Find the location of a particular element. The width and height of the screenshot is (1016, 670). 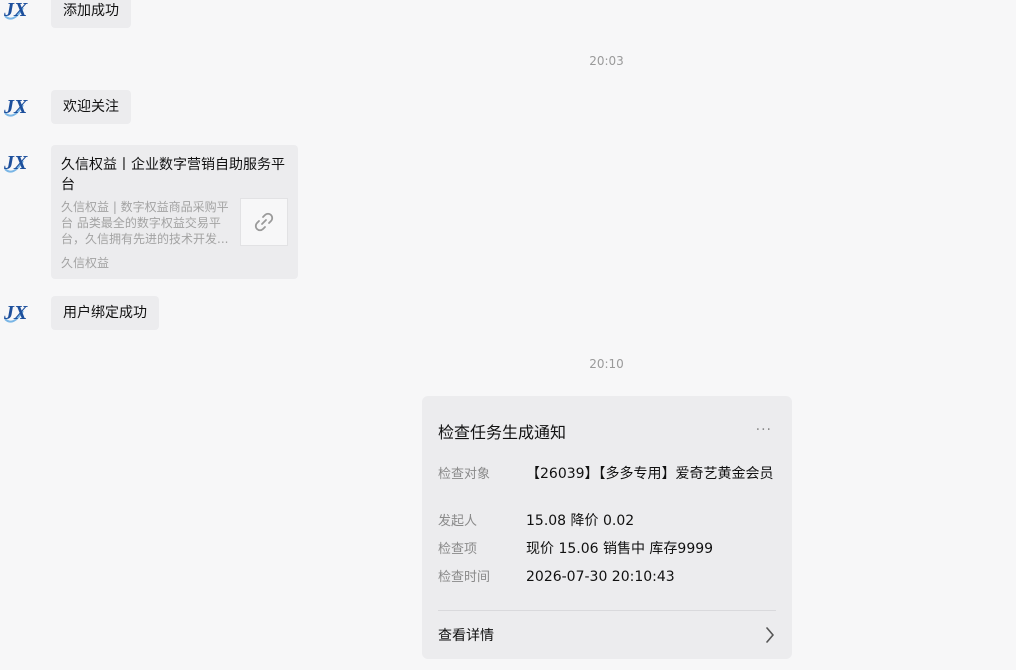

notice-row-value: 现价 15.06 销售中 库存9999 is located at coordinates (620, 549).